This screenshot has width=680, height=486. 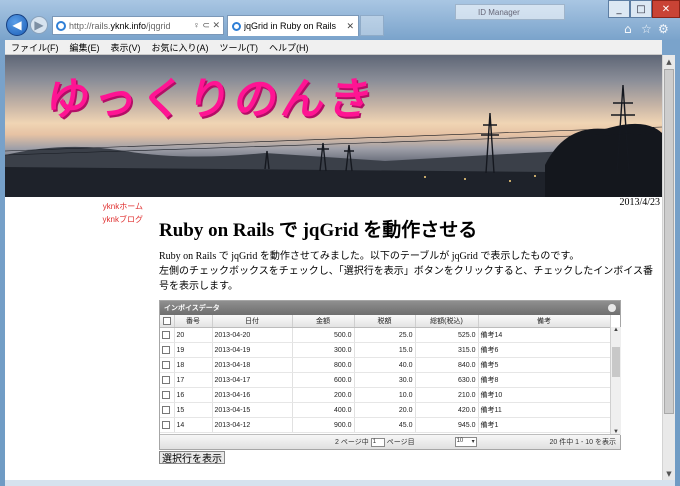 What do you see at coordinates (544, 350) in the screenshot?
I see `cell-note: 備考6` at bounding box center [544, 350].